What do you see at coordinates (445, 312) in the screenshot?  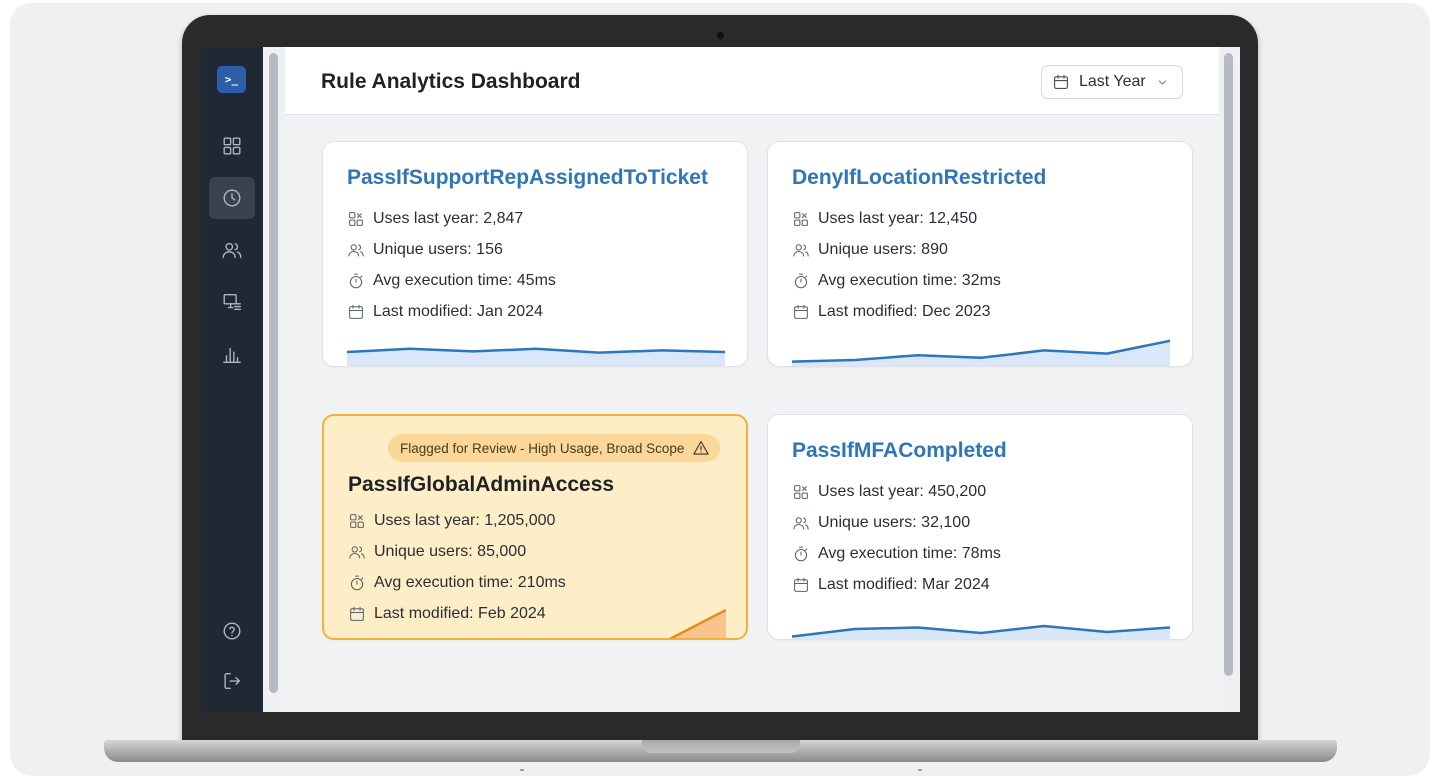 I see `stat-last-modified: Last modified: Jan 2024` at bounding box center [445, 312].